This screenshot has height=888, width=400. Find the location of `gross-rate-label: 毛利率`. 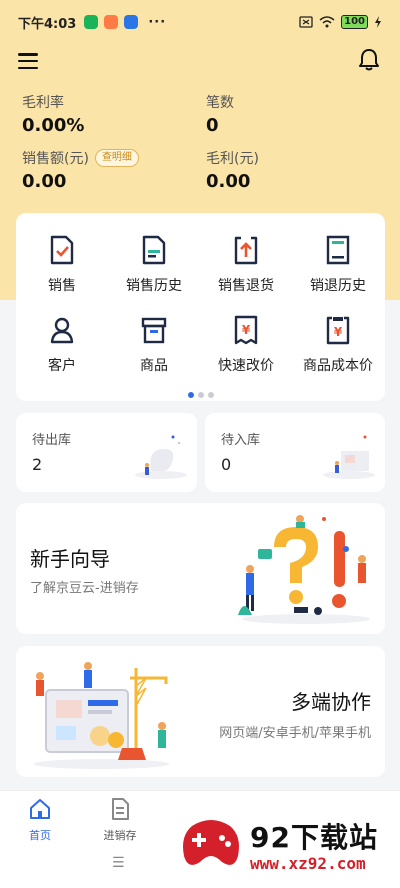

gross-rate-label: 毛利率 is located at coordinates (43, 103).